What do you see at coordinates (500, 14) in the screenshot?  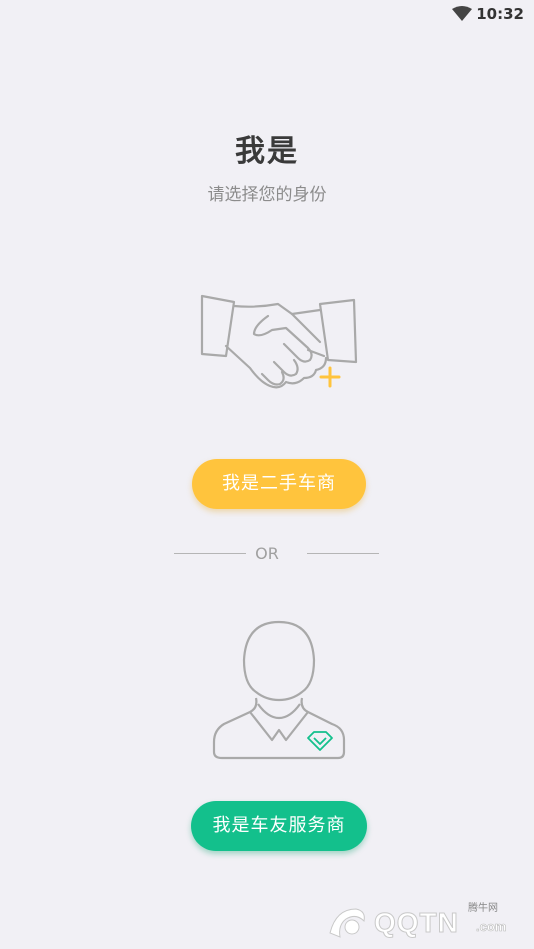 I see `status-time: 10:32` at bounding box center [500, 14].